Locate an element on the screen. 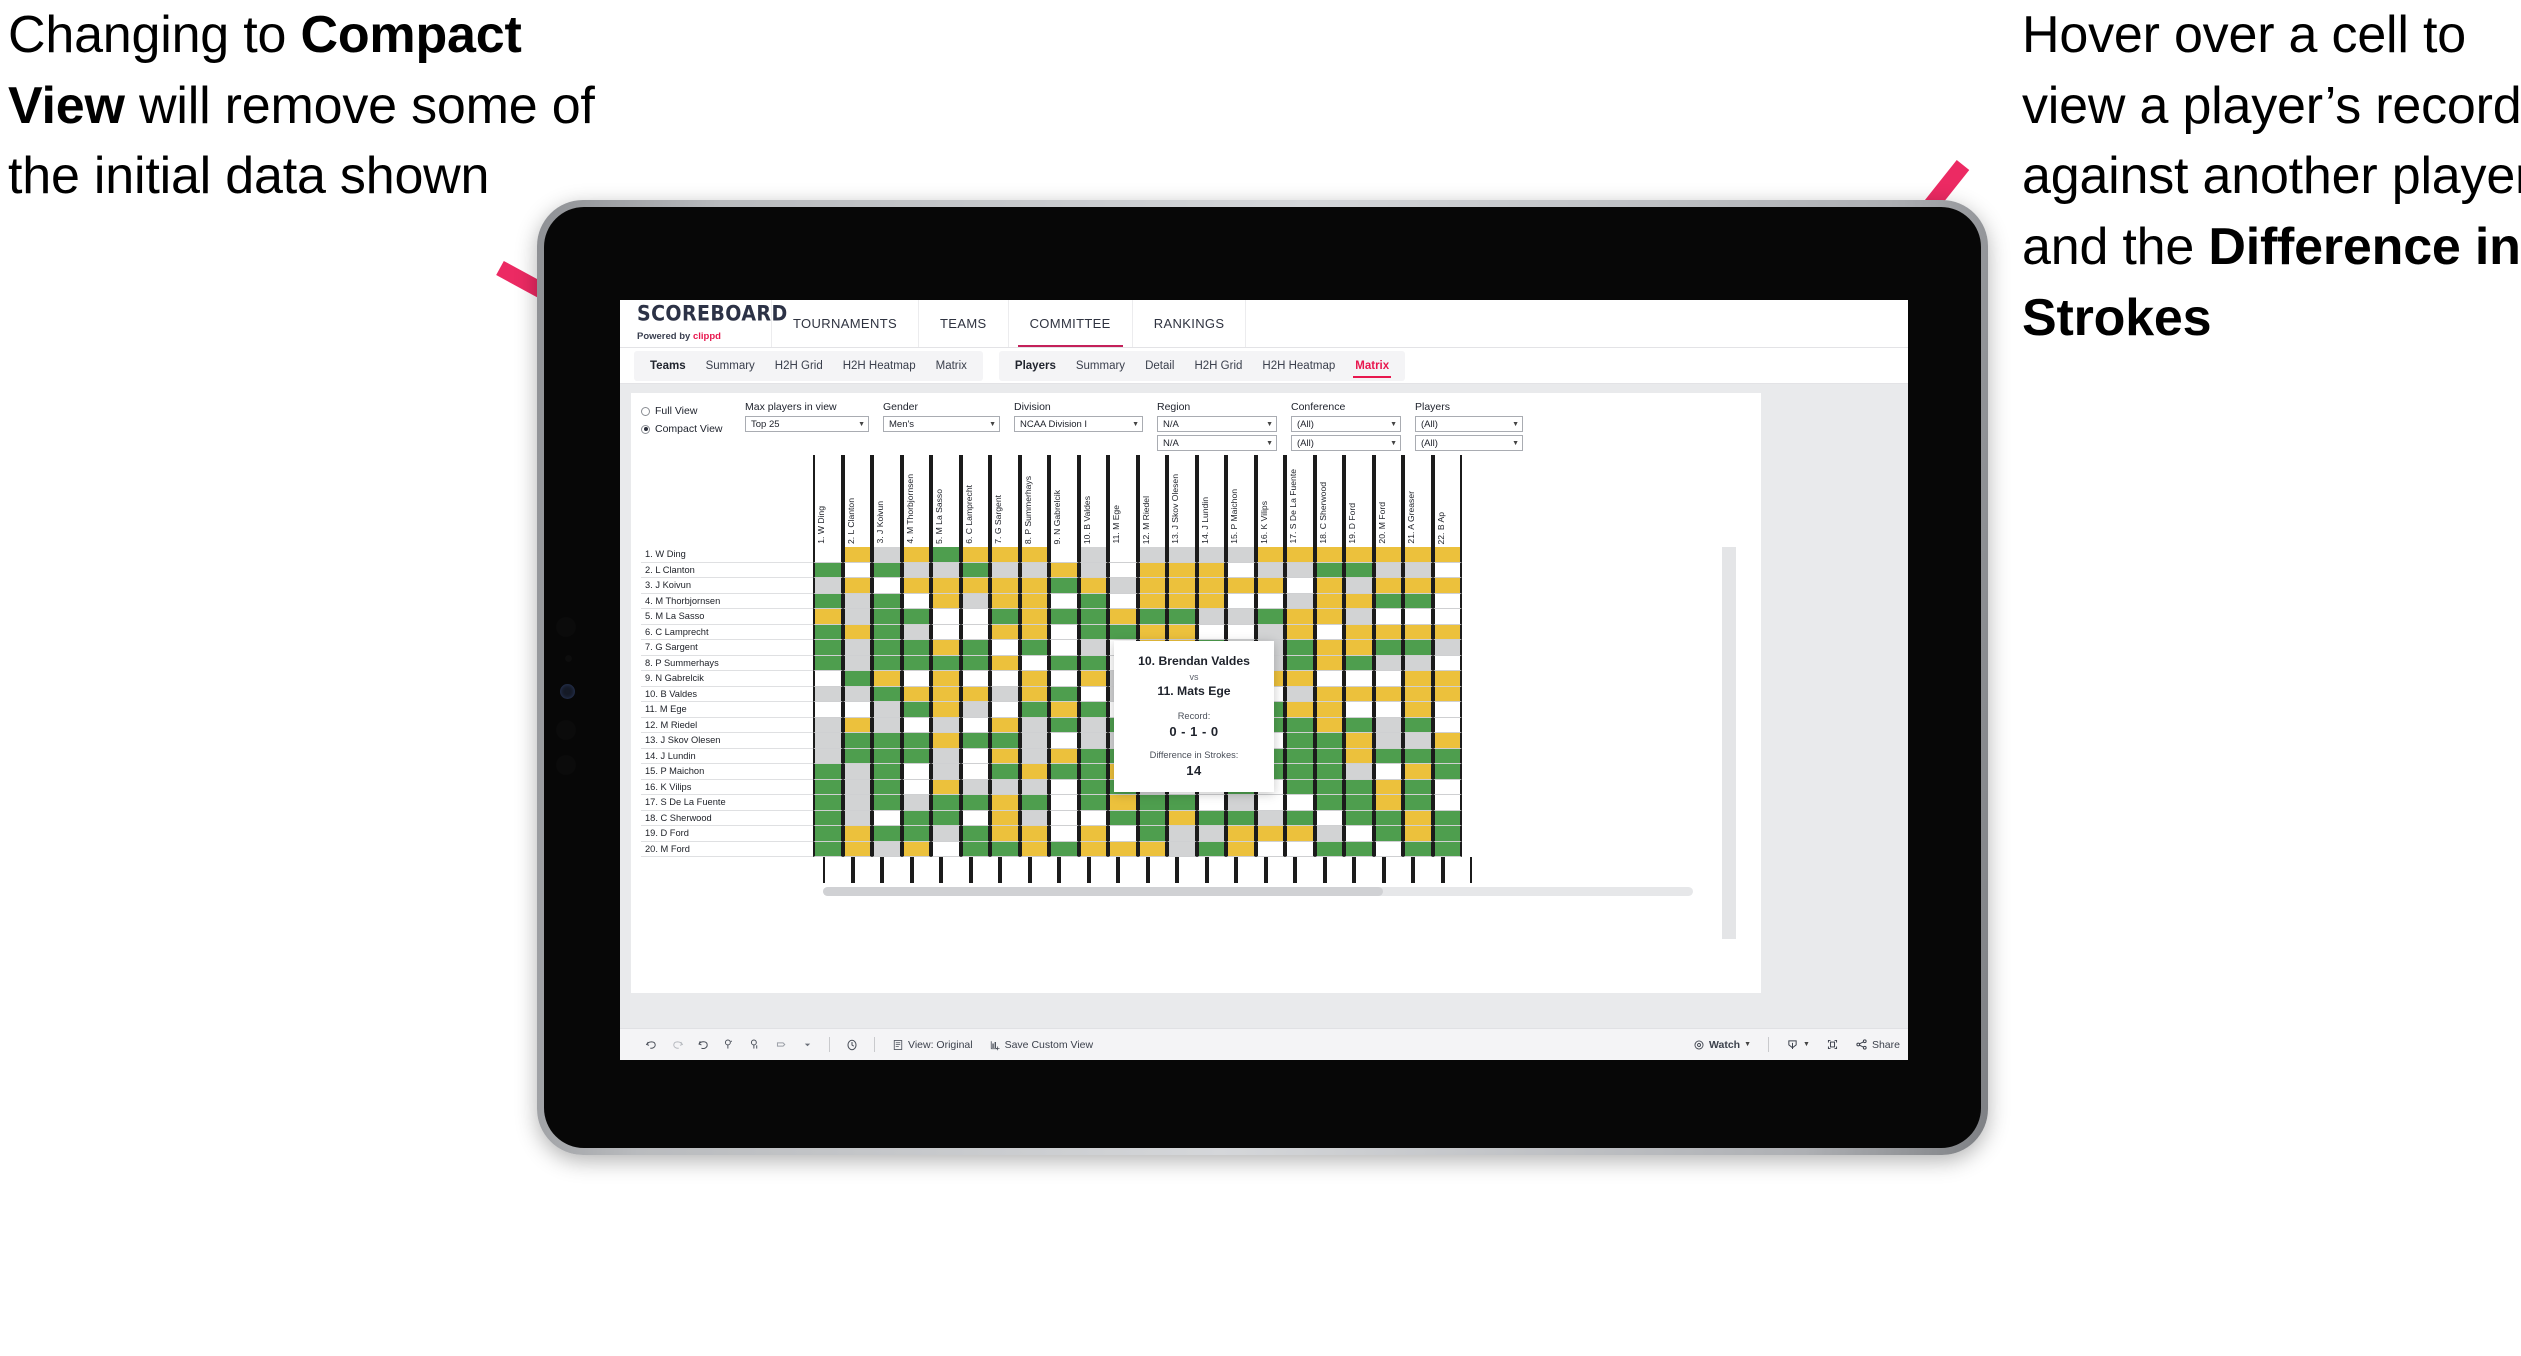 This screenshot has width=2521, height=1356. tab-players-matrix: Matrix is located at coordinates (1372, 366).